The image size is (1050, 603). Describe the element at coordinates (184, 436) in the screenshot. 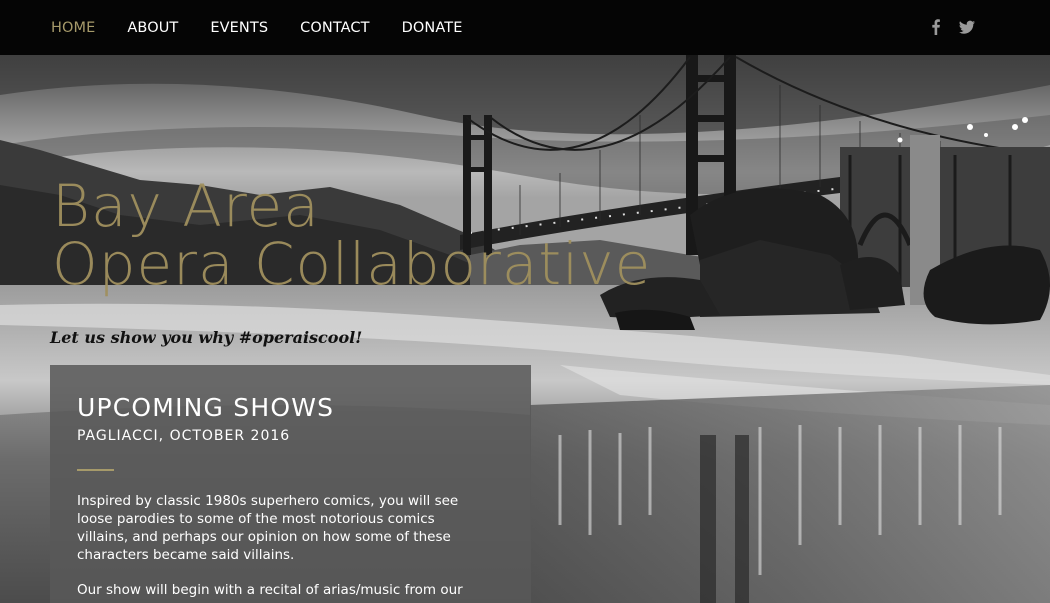

I see `show-title: PAGLIACCI, OCTOBER 2016` at that location.